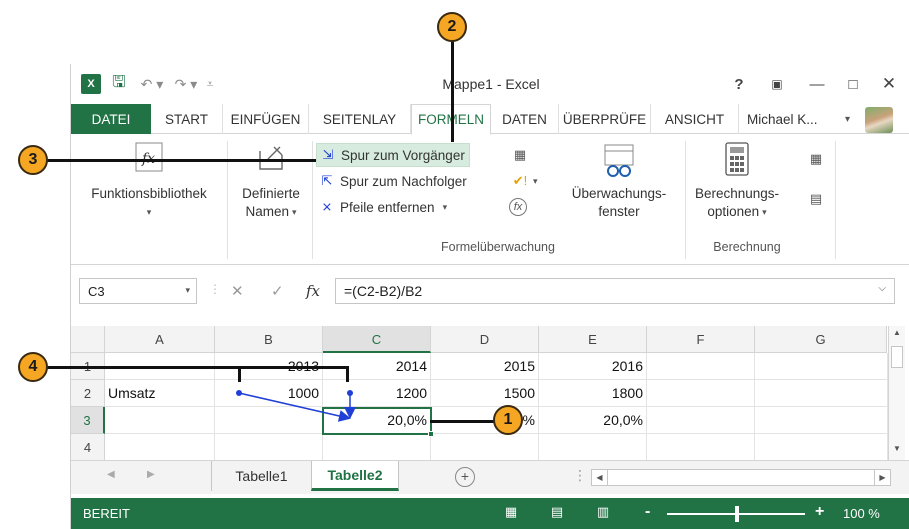  Describe the element at coordinates (88, 420) in the screenshot. I see `row-header-3: 3` at that location.